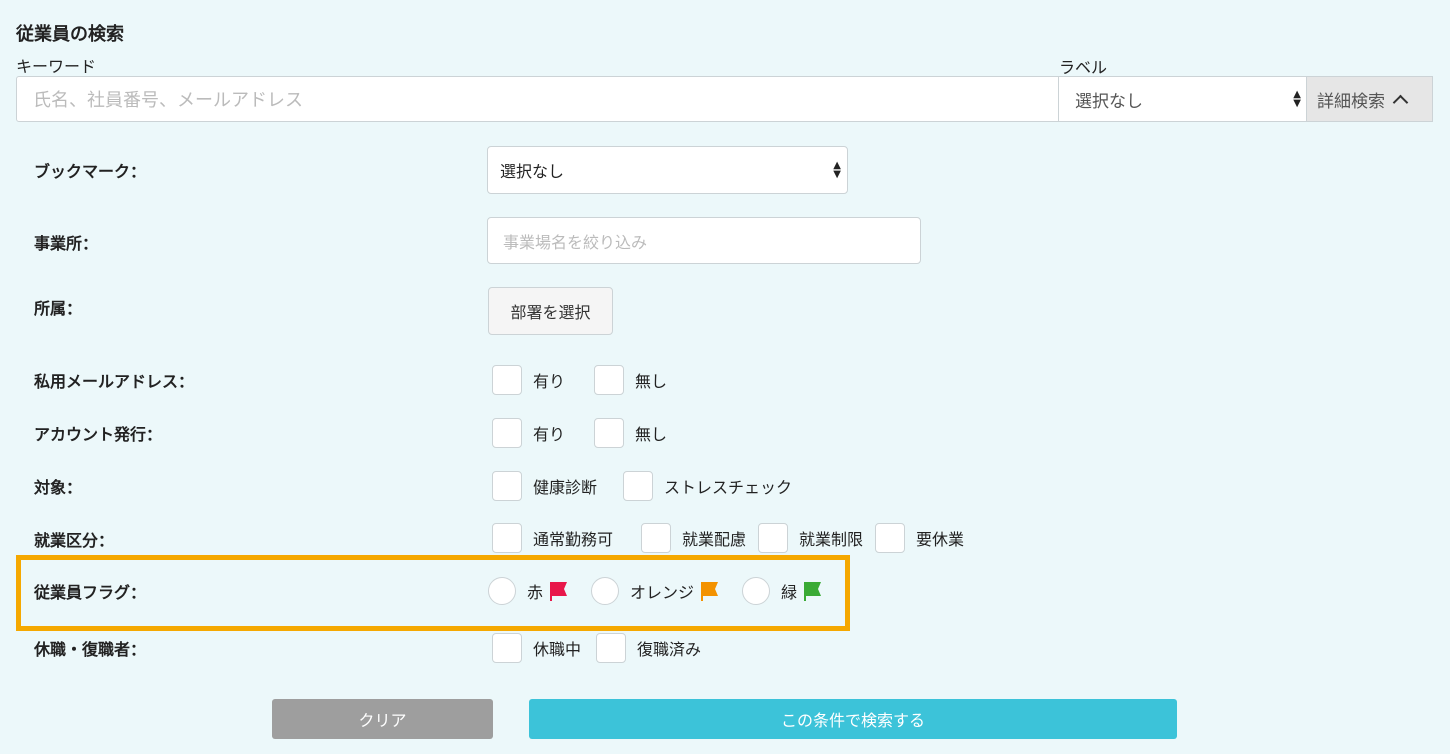  Describe the element at coordinates (940, 539) in the screenshot. I see `checkbox-label: 要休業` at that location.